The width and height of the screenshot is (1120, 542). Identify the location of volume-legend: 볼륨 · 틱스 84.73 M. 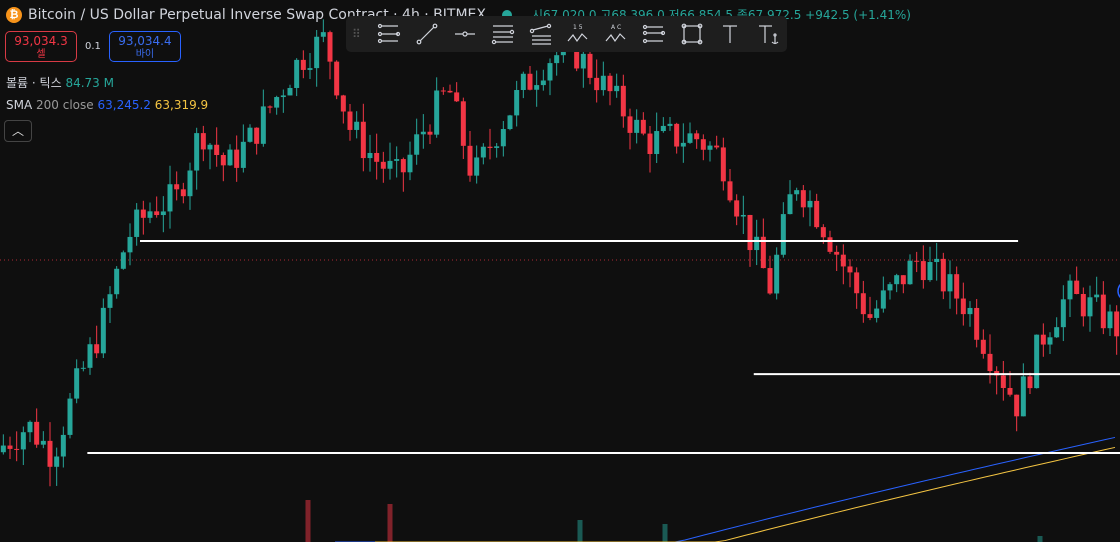
(60, 82).